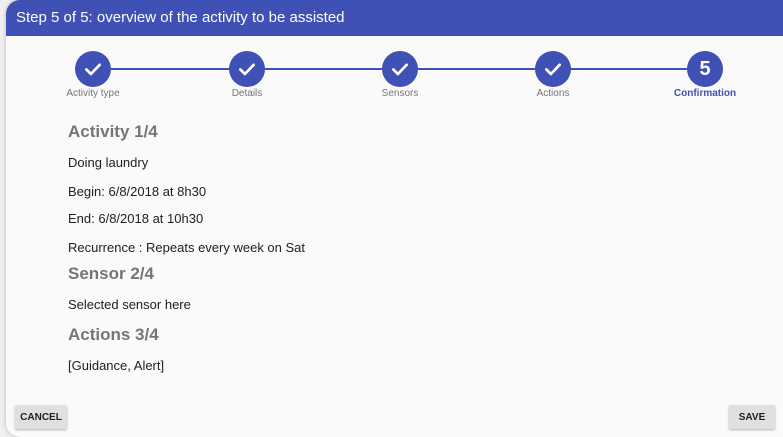 The height and width of the screenshot is (437, 783). I want to click on step-5-number: 5, so click(705, 68).